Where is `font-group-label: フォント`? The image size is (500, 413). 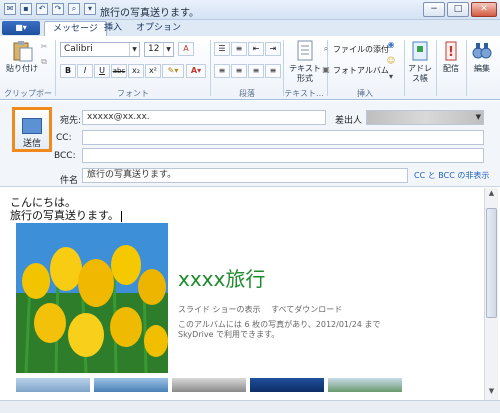
font-group-label: フォント is located at coordinates (133, 93).